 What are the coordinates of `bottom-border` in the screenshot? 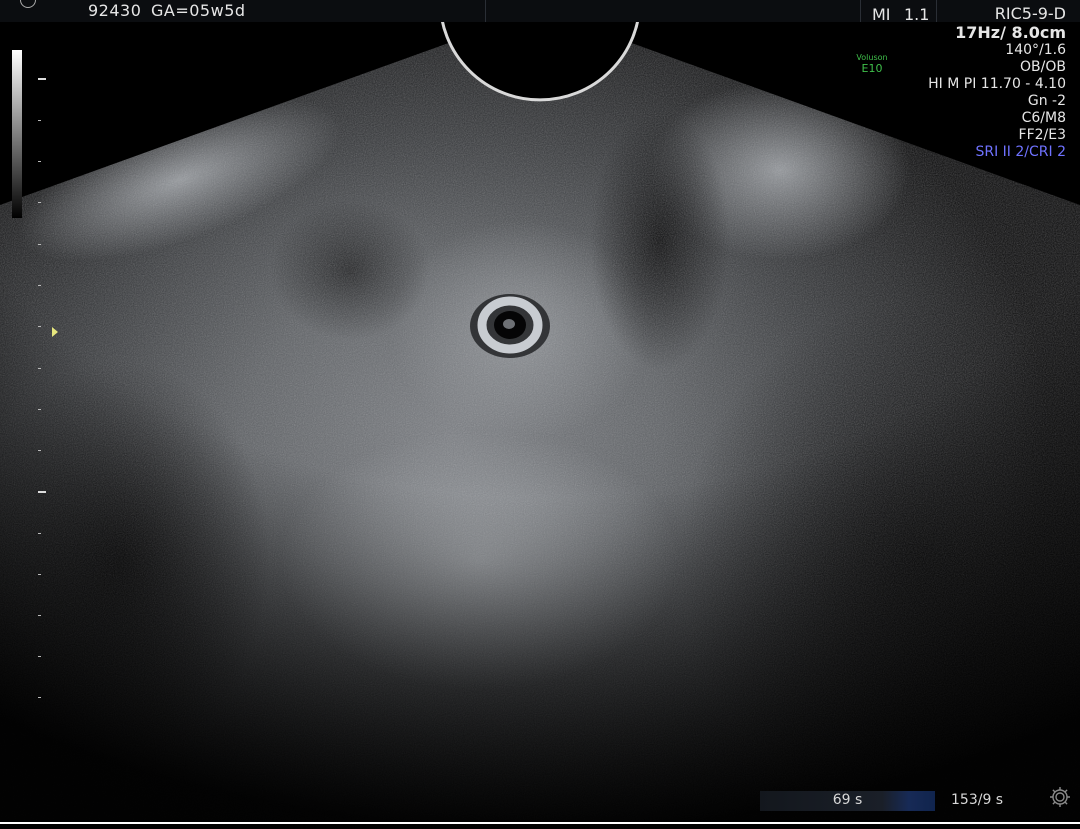 It's located at (540, 823).